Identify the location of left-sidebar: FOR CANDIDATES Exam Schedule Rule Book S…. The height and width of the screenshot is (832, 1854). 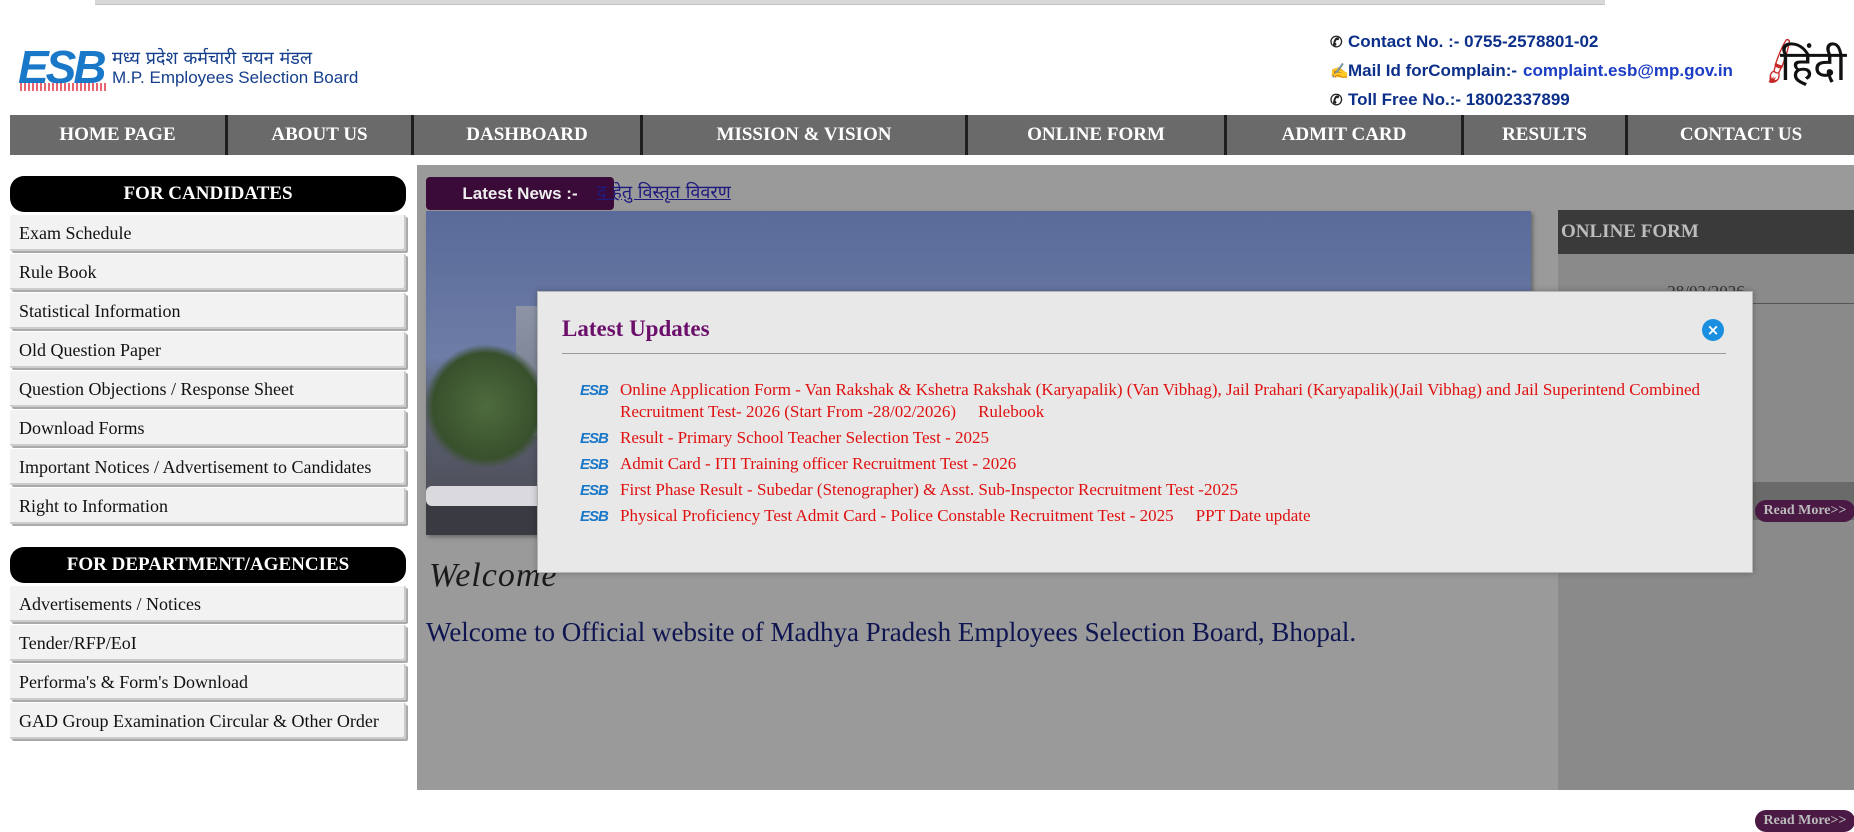
(208, 459).